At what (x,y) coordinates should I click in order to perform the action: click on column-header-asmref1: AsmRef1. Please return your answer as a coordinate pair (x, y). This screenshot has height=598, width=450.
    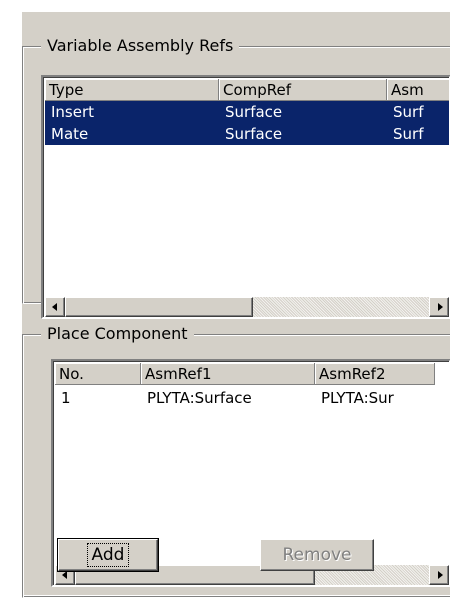
    Looking at the image, I should click on (228, 374).